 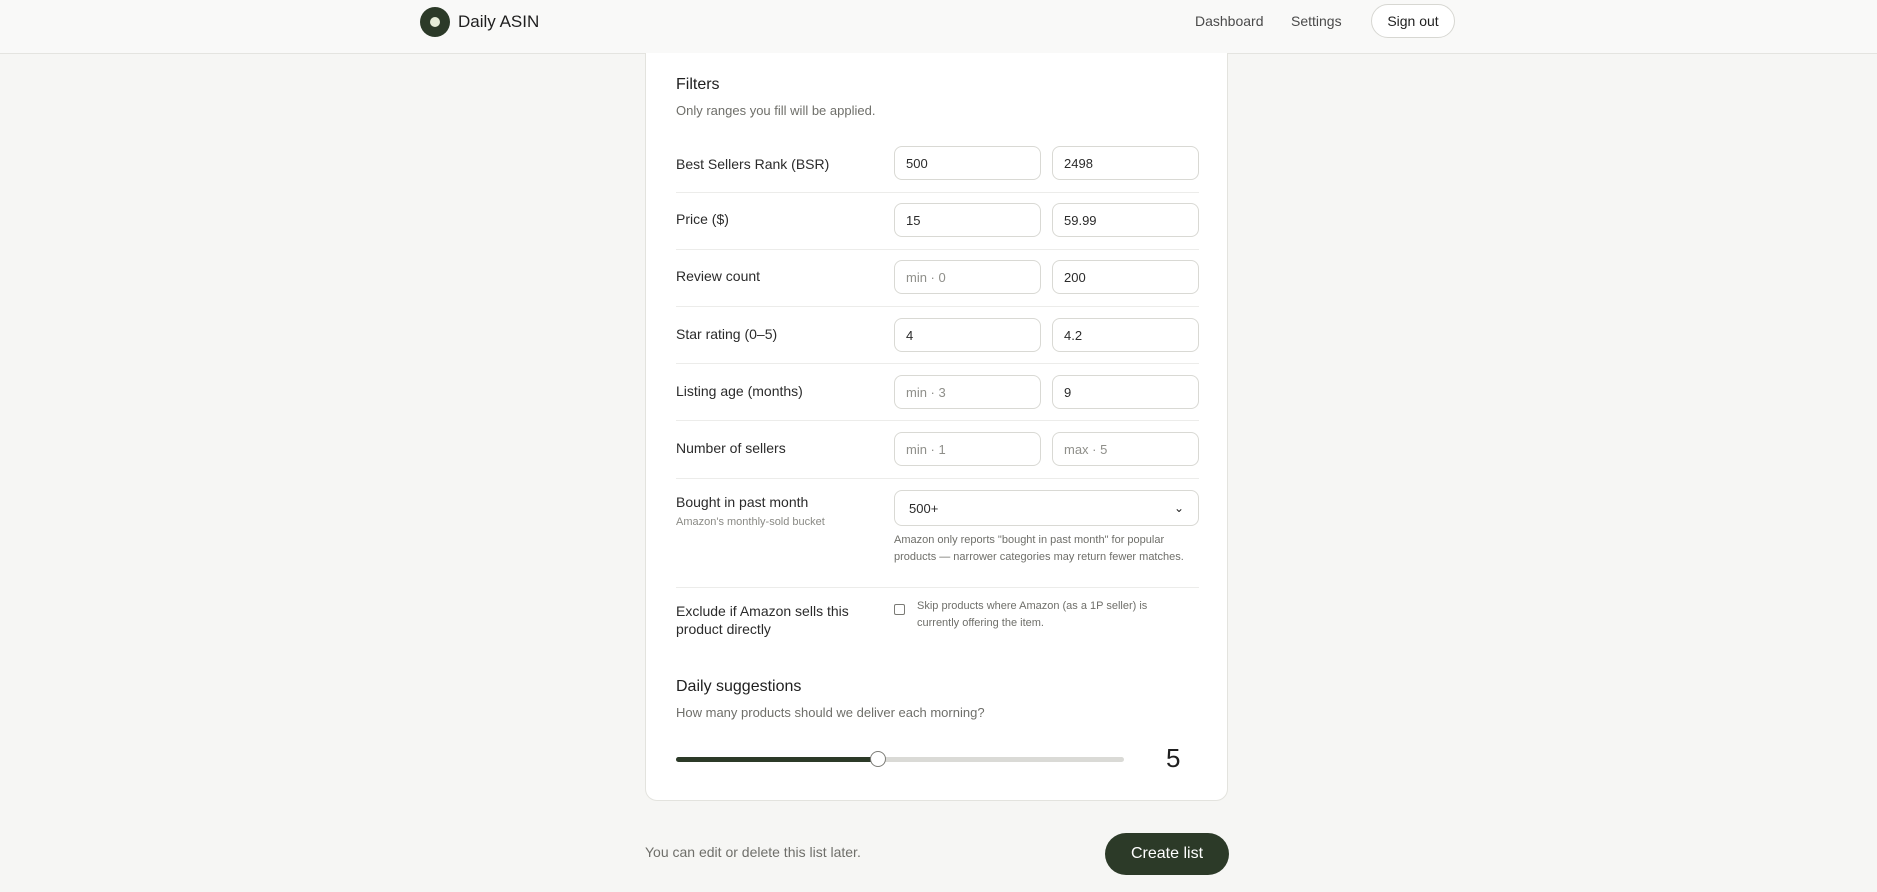 I want to click on create-list-button: Create list, so click(x=1167, y=854).